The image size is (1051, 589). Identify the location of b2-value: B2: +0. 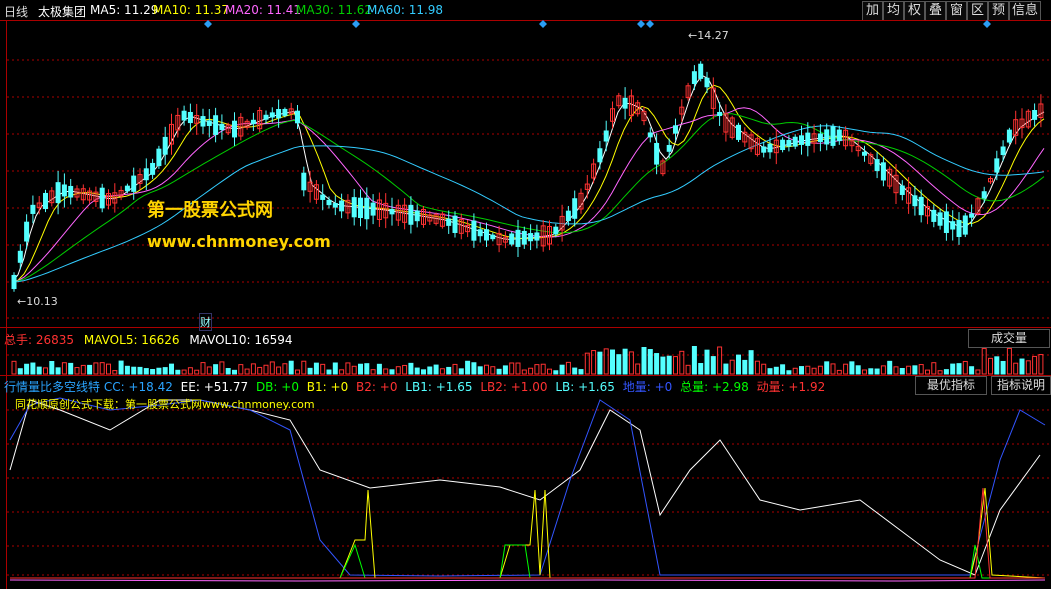
(377, 387).